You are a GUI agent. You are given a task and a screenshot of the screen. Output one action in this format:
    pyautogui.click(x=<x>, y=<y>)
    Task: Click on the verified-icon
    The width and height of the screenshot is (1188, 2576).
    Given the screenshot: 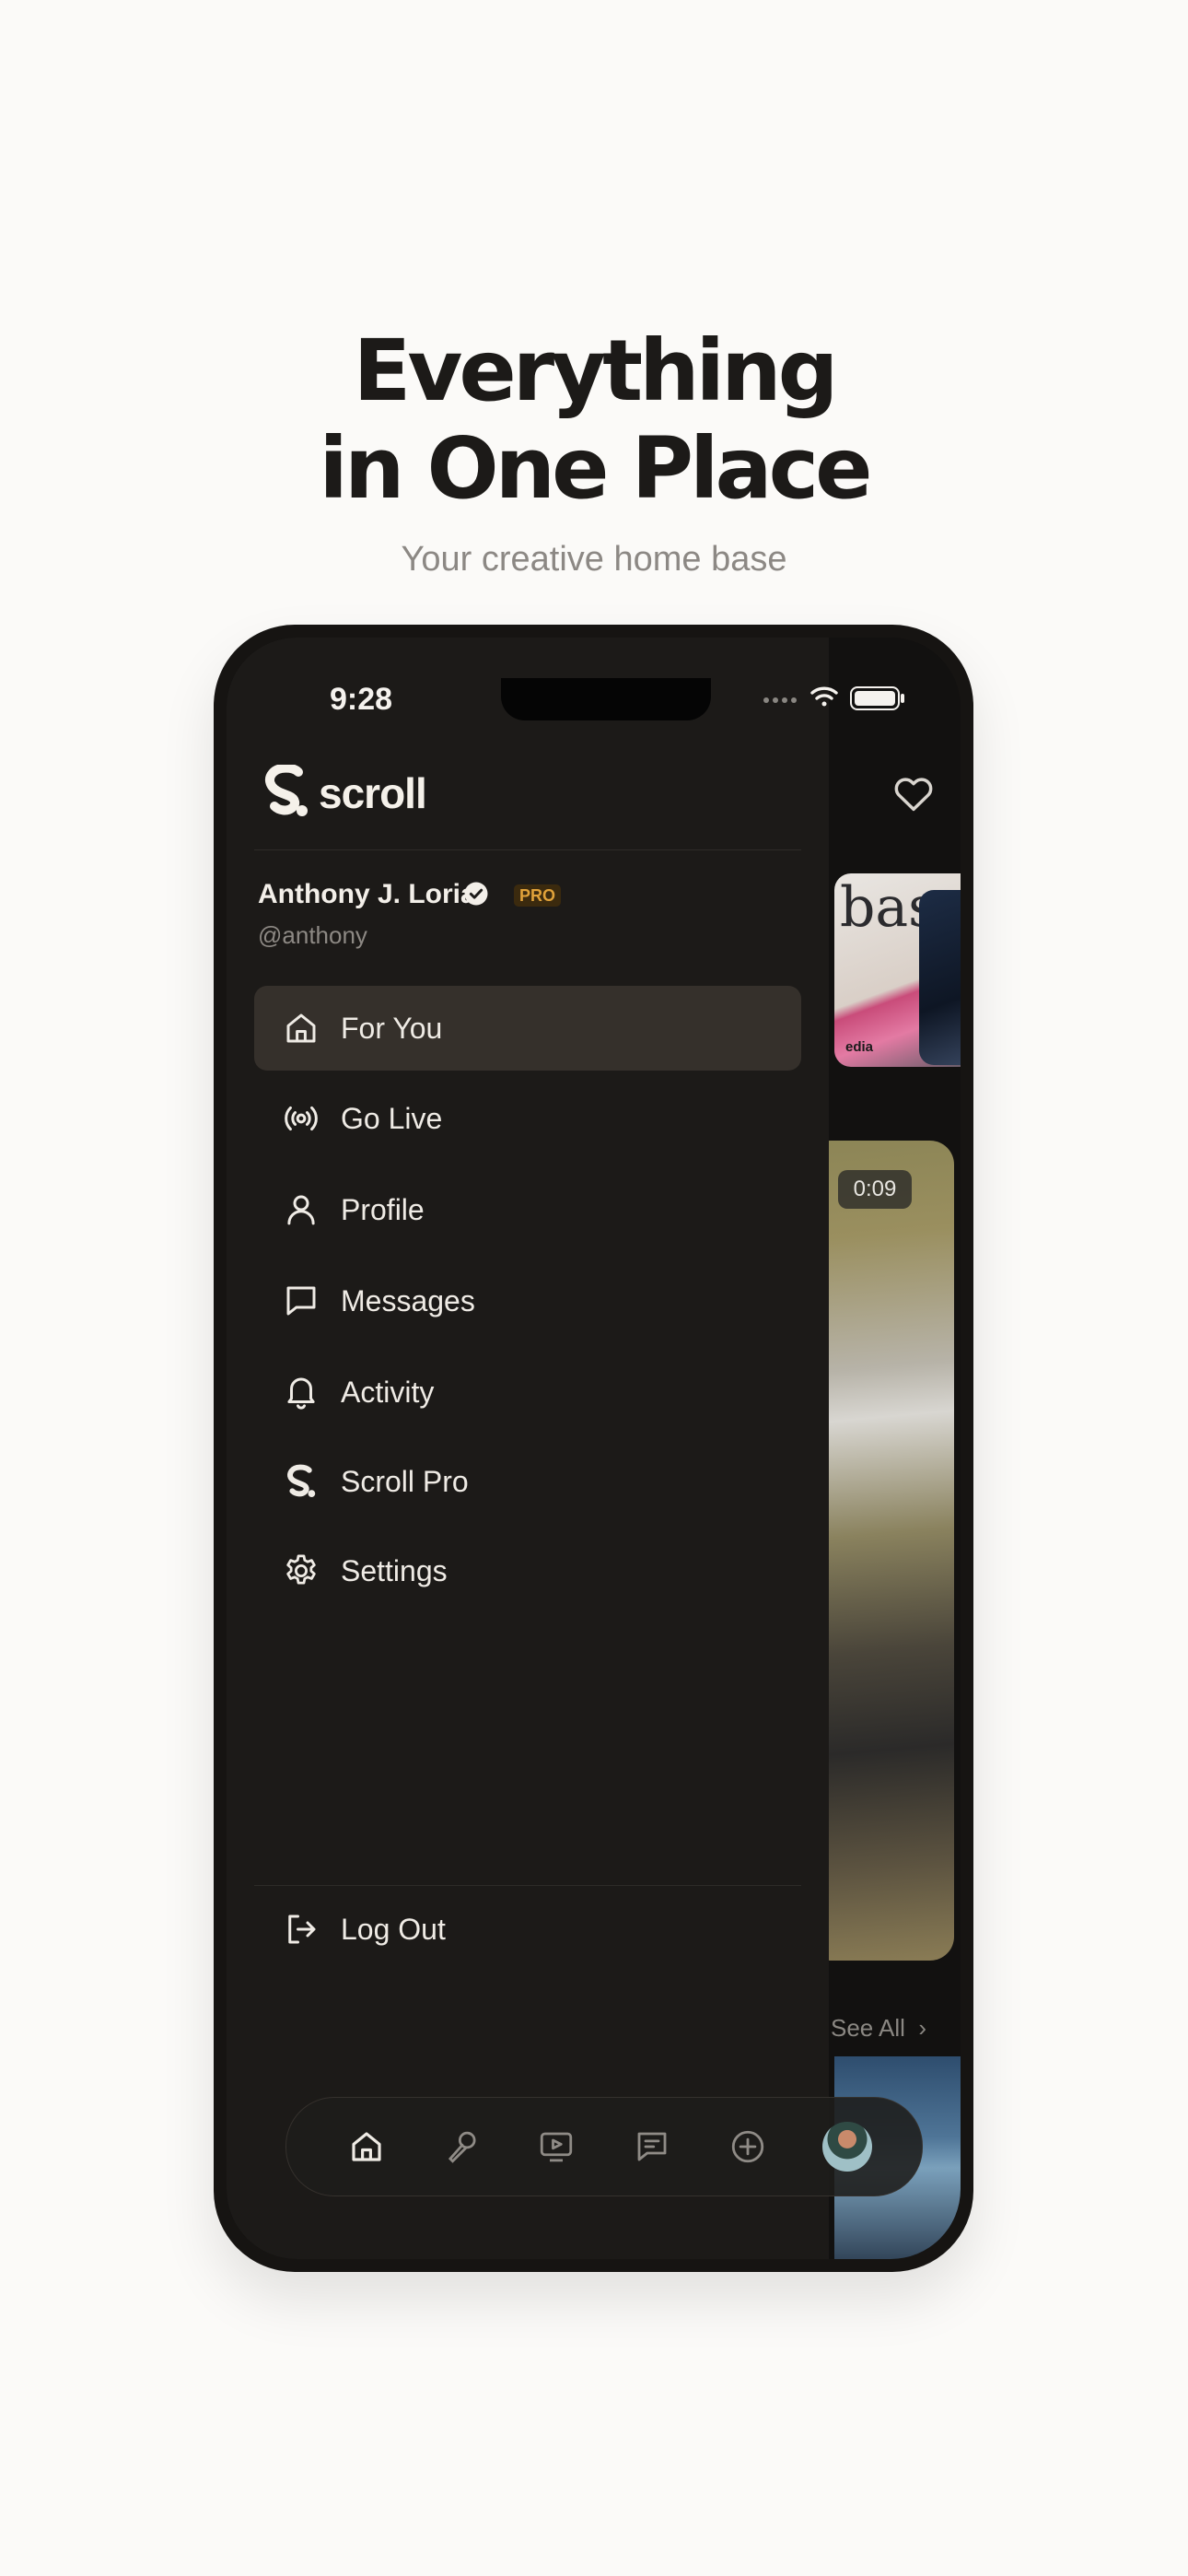 What is the action you would take?
    pyautogui.click(x=476, y=894)
    